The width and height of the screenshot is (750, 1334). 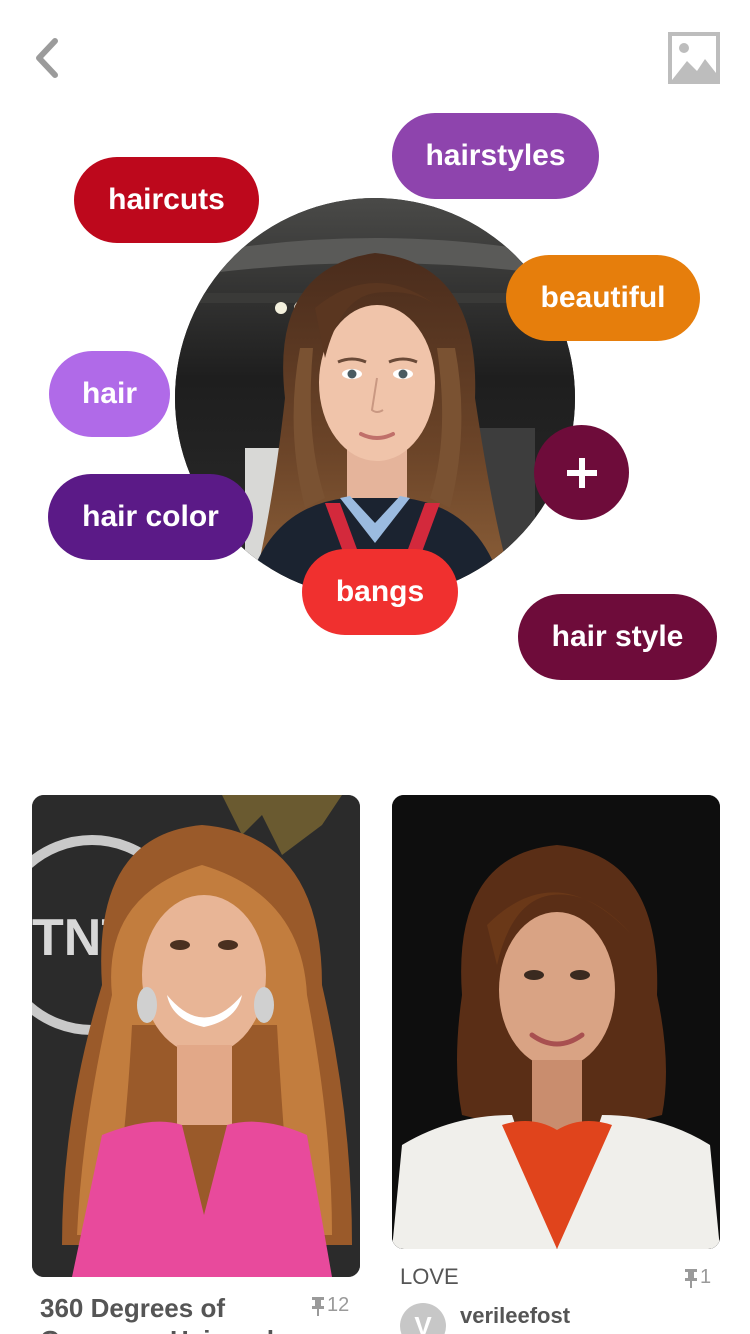 I want to click on image-button, so click(x=694, y=58).